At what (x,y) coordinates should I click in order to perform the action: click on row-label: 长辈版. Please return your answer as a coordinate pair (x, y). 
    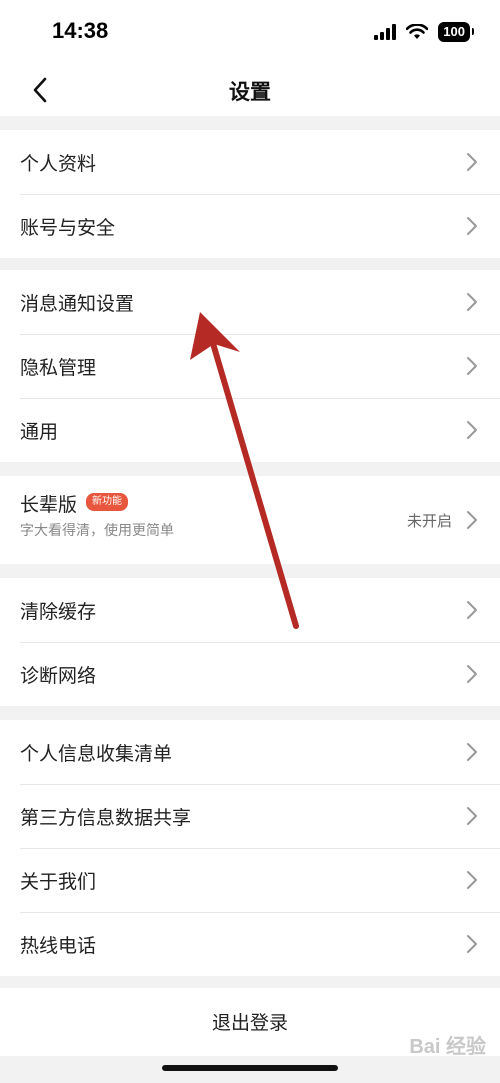
    Looking at the image, I should click on (49, 505).